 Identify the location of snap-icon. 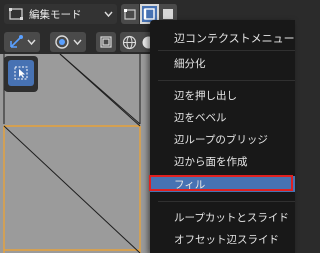
(62, 42).